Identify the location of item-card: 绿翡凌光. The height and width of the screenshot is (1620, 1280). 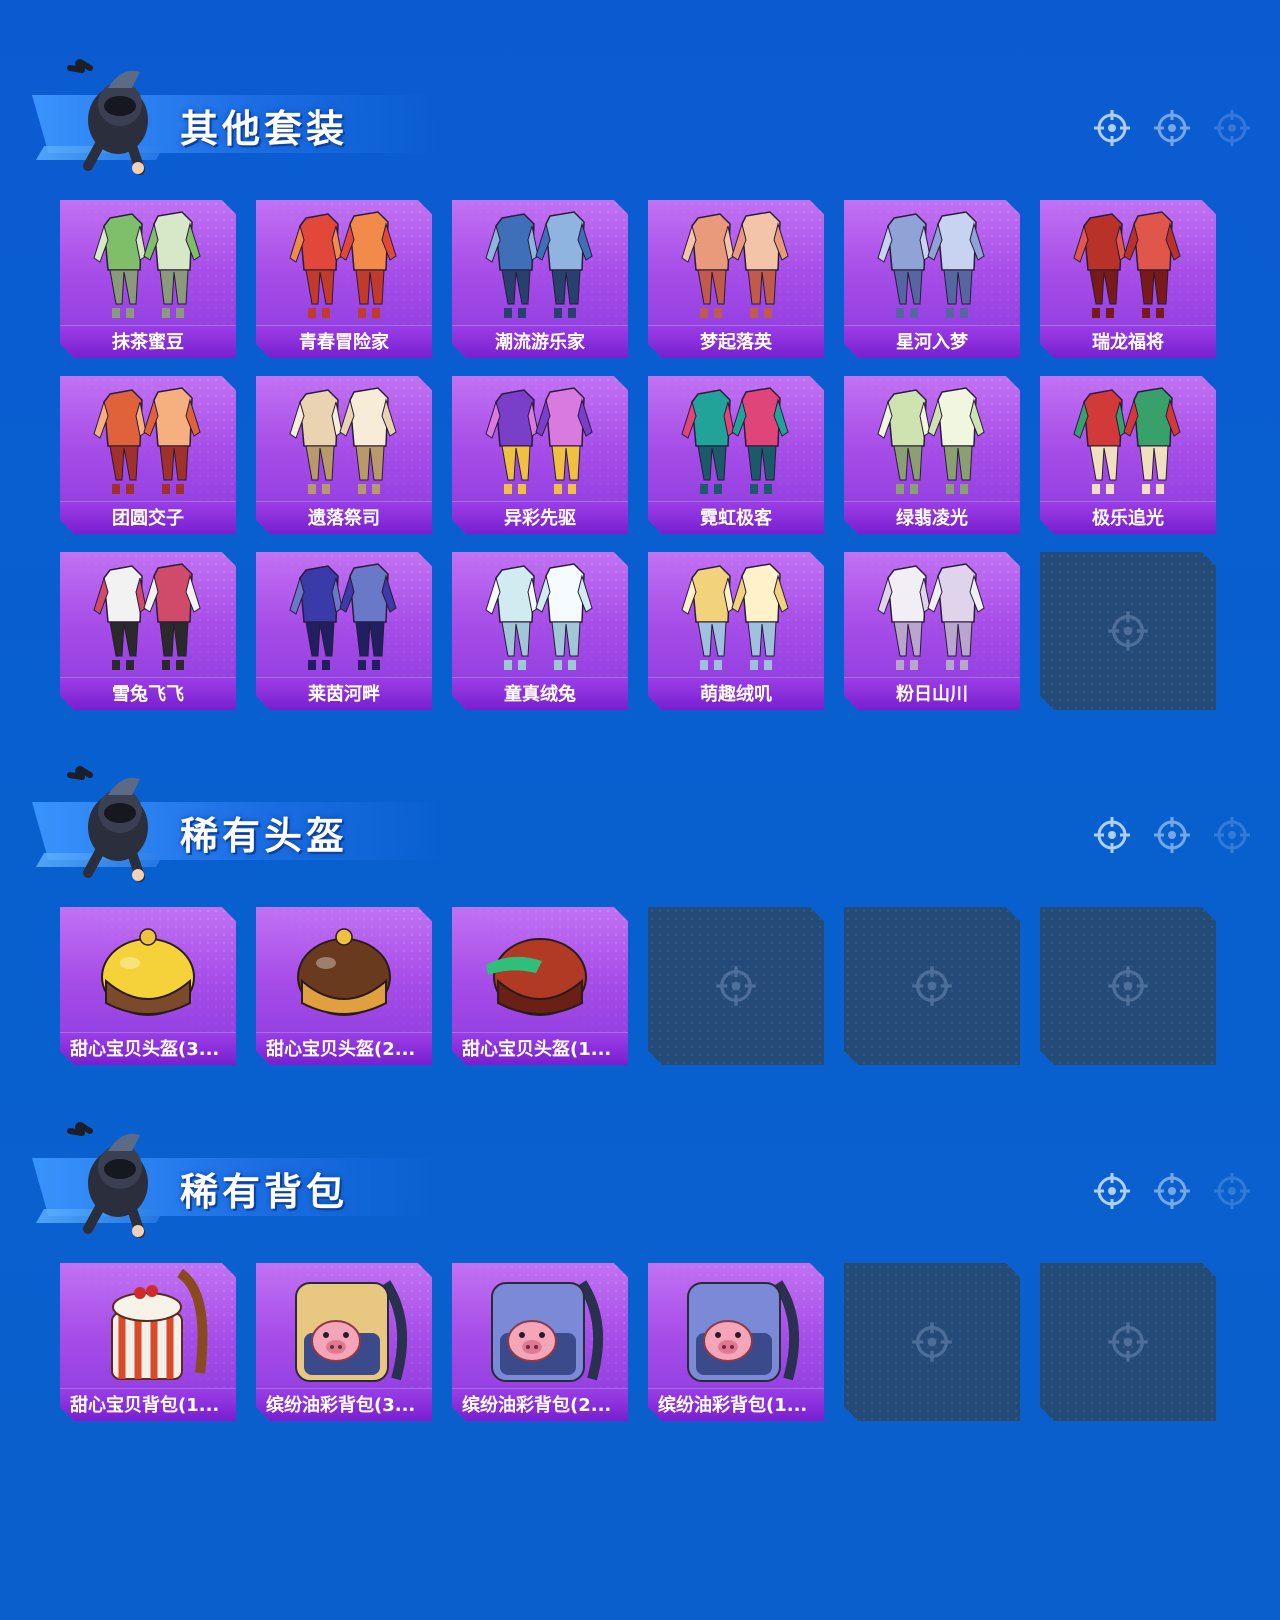
(932, 455).